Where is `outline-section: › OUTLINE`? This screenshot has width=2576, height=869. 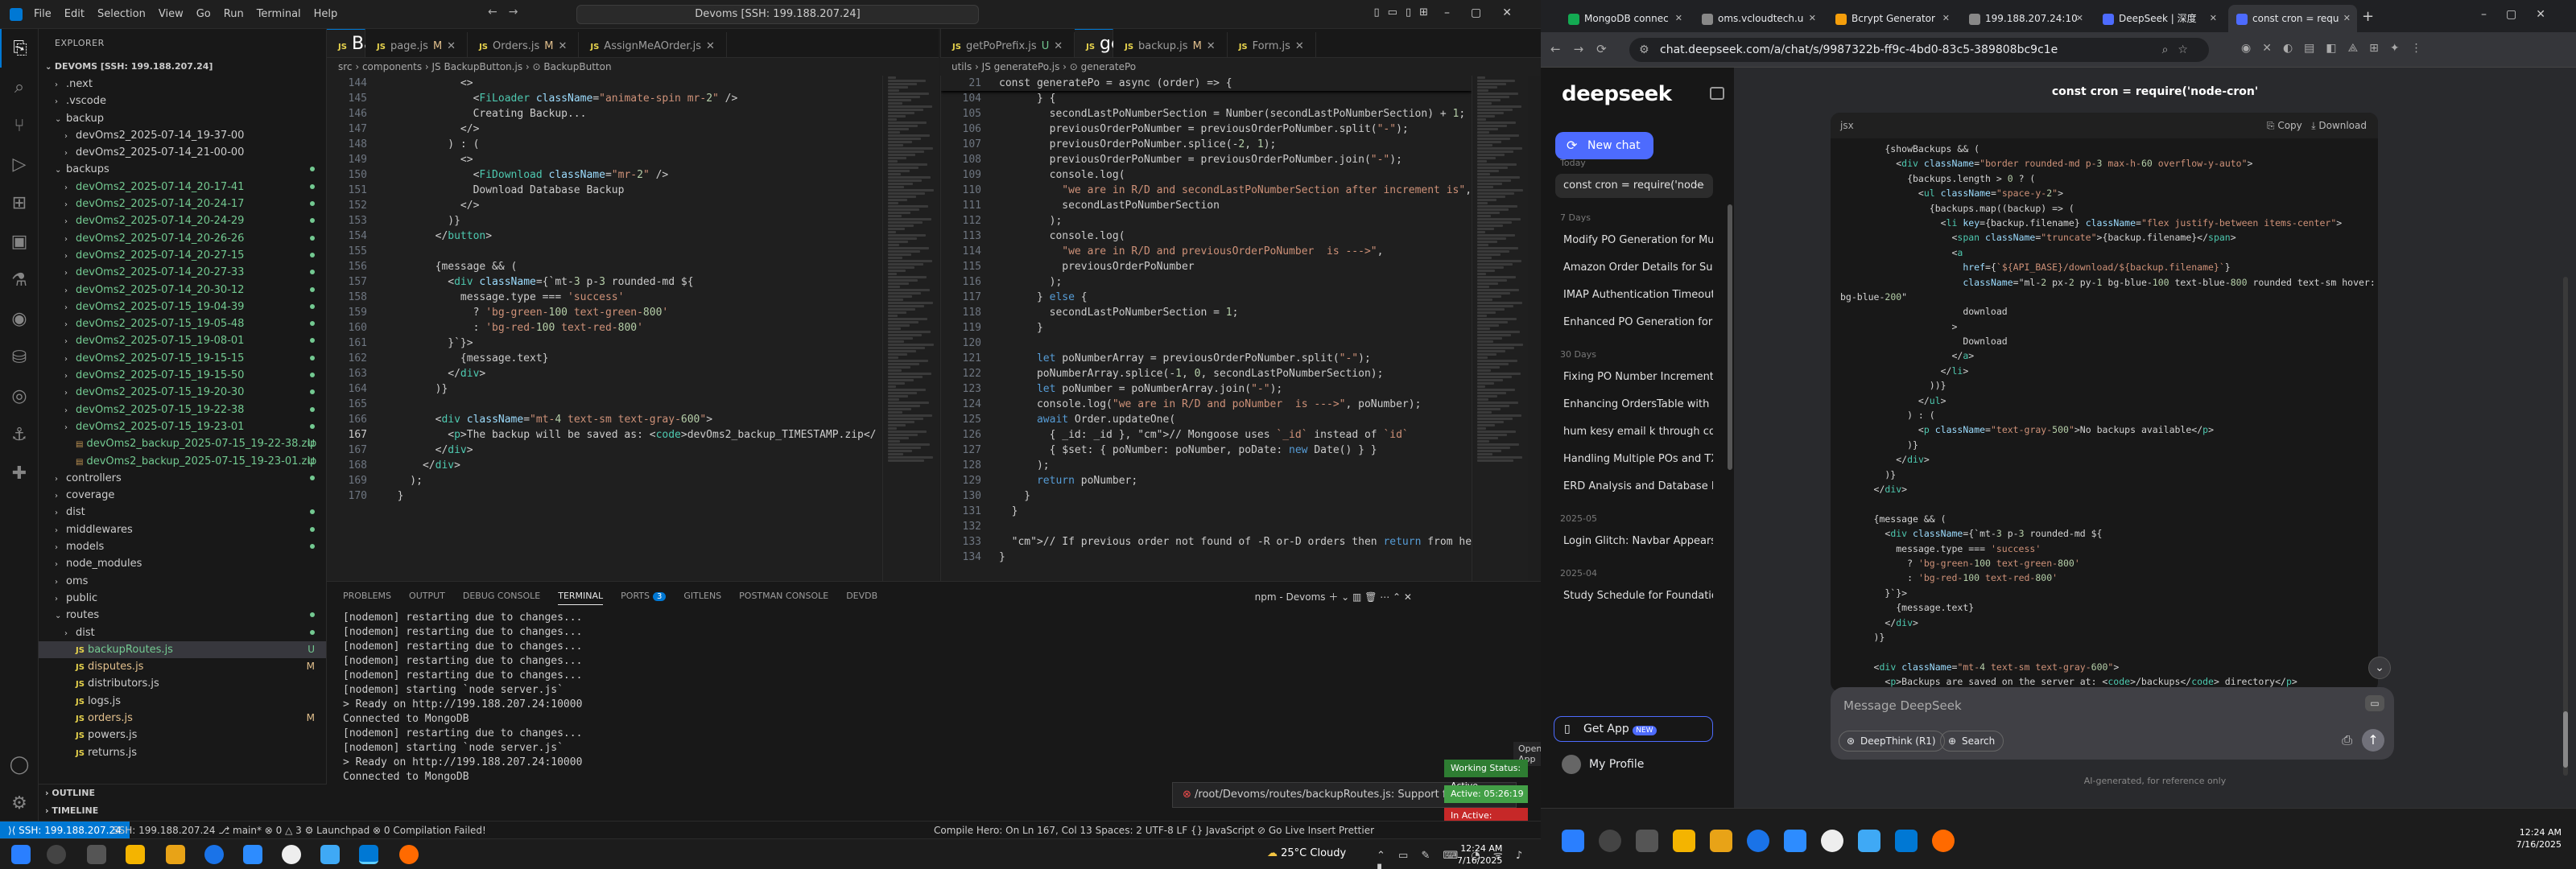
outline-section: › OUTLINE is located at coordinates (183, 793).